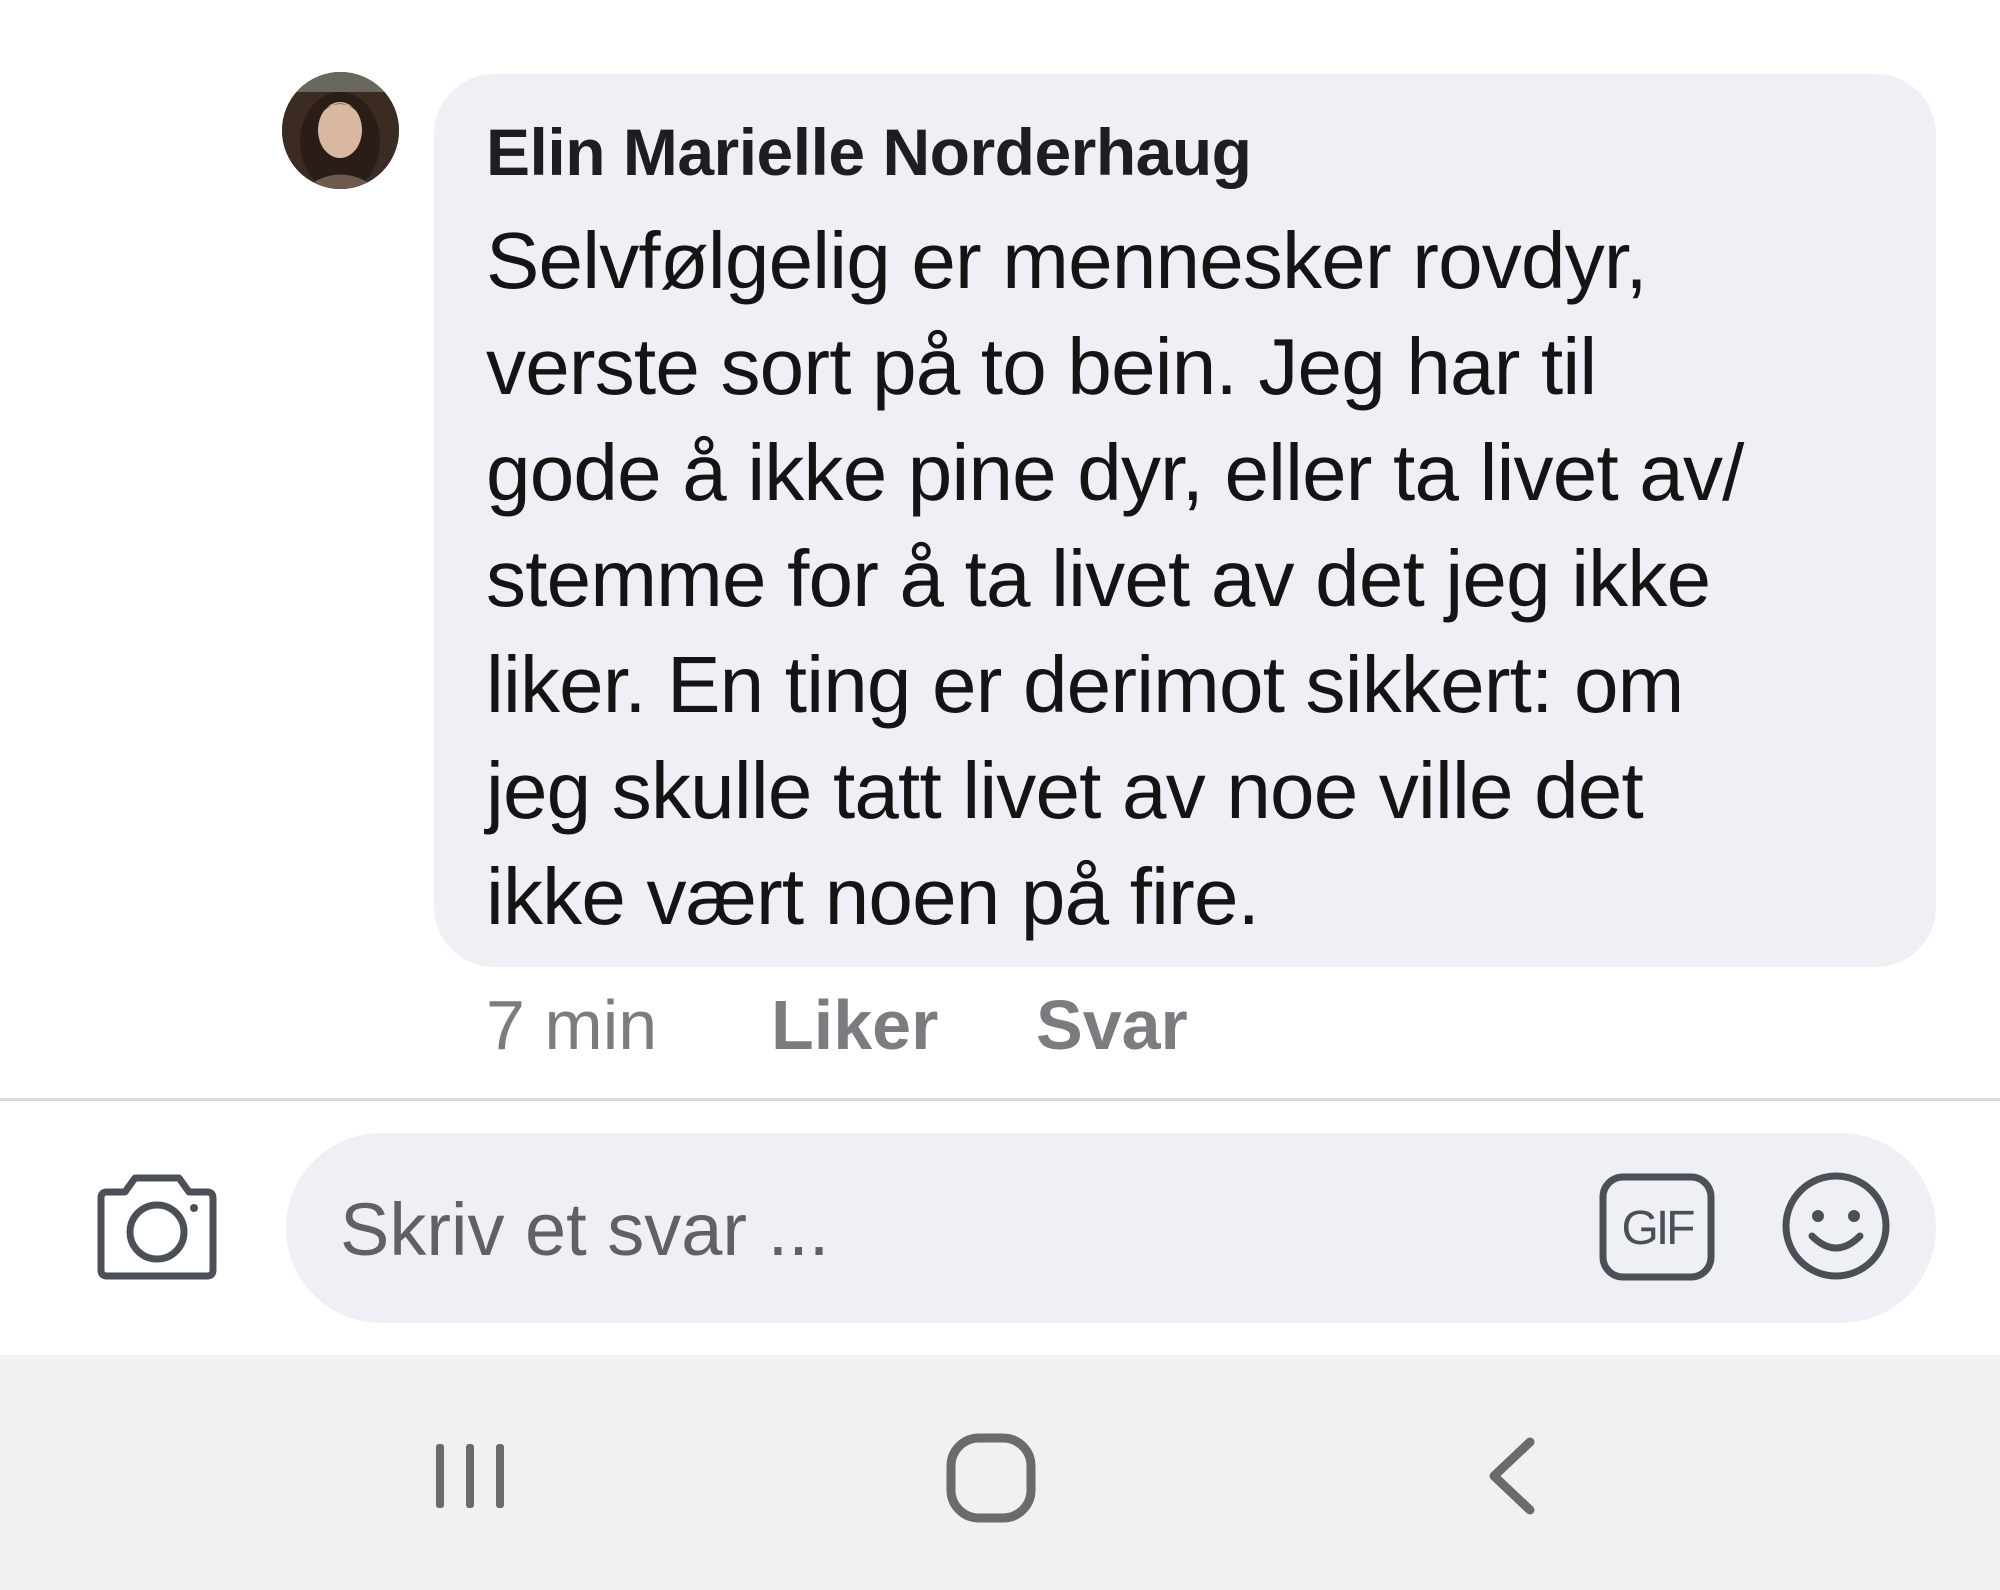 The height and width of the screenshot is (1590, 2000). Describe the element at coordinates (1065, 790) in the screenshot. I see `comment-line: jeg skulle tatt livet av noe ville det` at that location.